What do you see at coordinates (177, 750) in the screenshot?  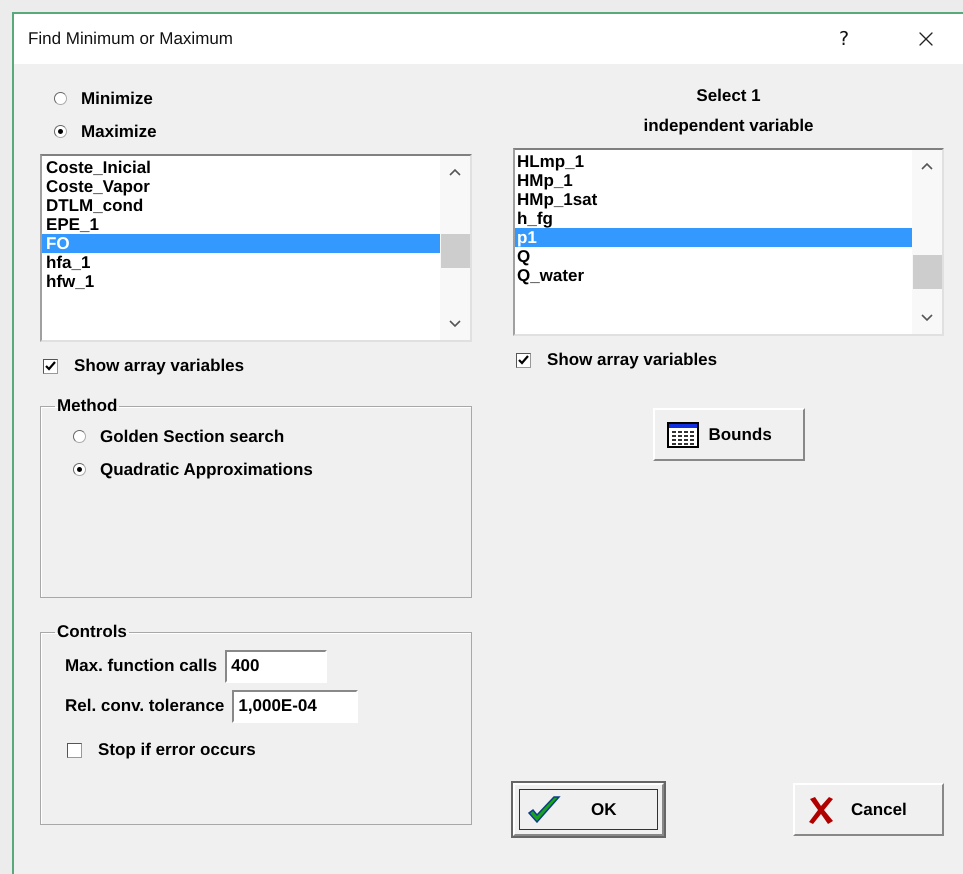 I see `checkbox-label: Stop if error occurs` at bounding box center [177, 750].